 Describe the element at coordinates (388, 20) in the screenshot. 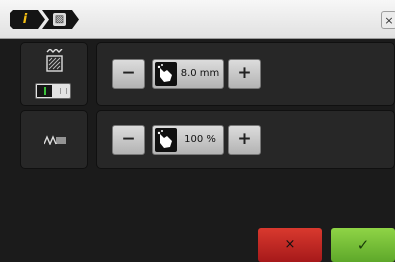

I see `close-button: ×` at that location.